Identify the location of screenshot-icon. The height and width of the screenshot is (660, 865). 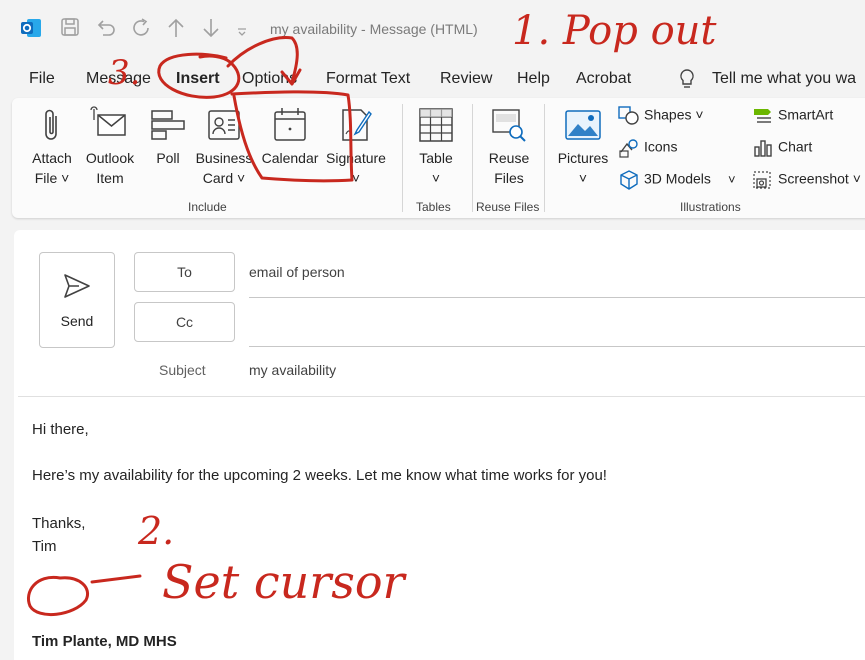
(762, 180).